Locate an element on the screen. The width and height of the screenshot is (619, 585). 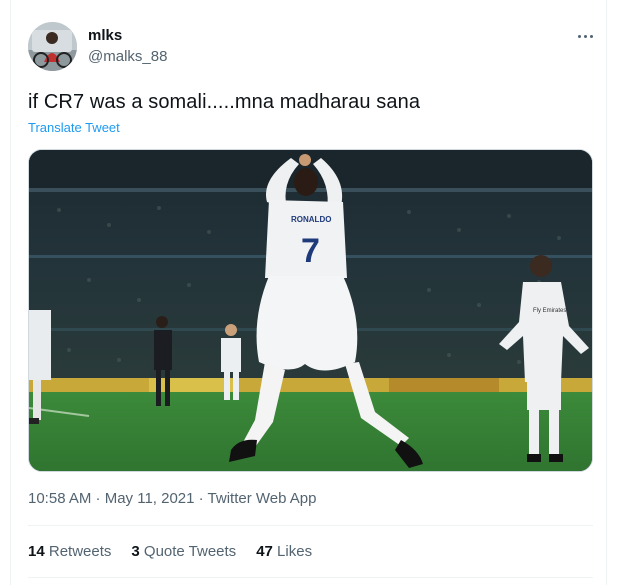
svg-text: RONALDO is located at coordinates (311, 219).